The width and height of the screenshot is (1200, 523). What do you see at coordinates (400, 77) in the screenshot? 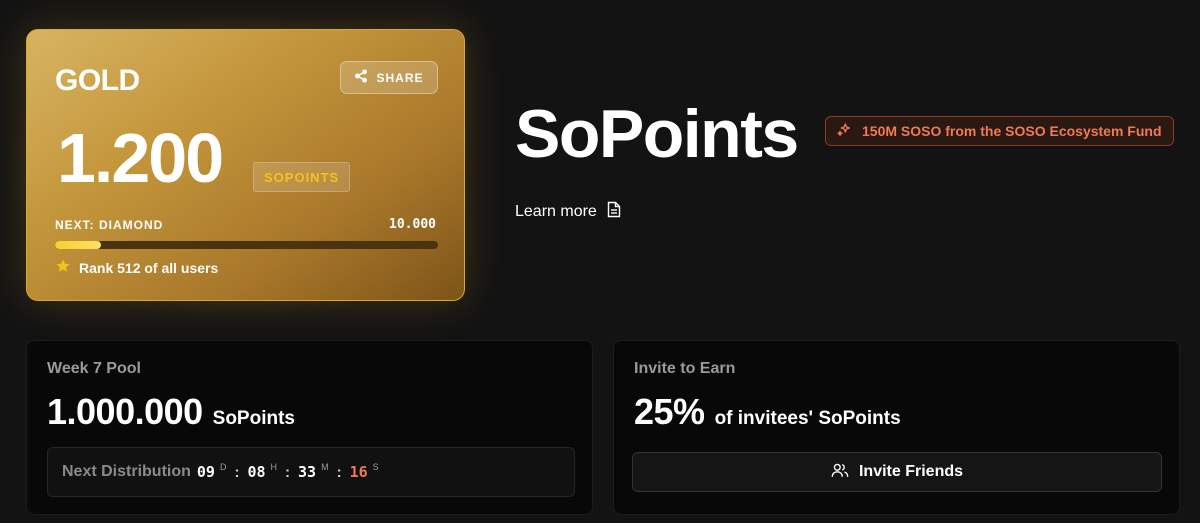
I see `share-label: SHARE` at bounding box center [400, 77].